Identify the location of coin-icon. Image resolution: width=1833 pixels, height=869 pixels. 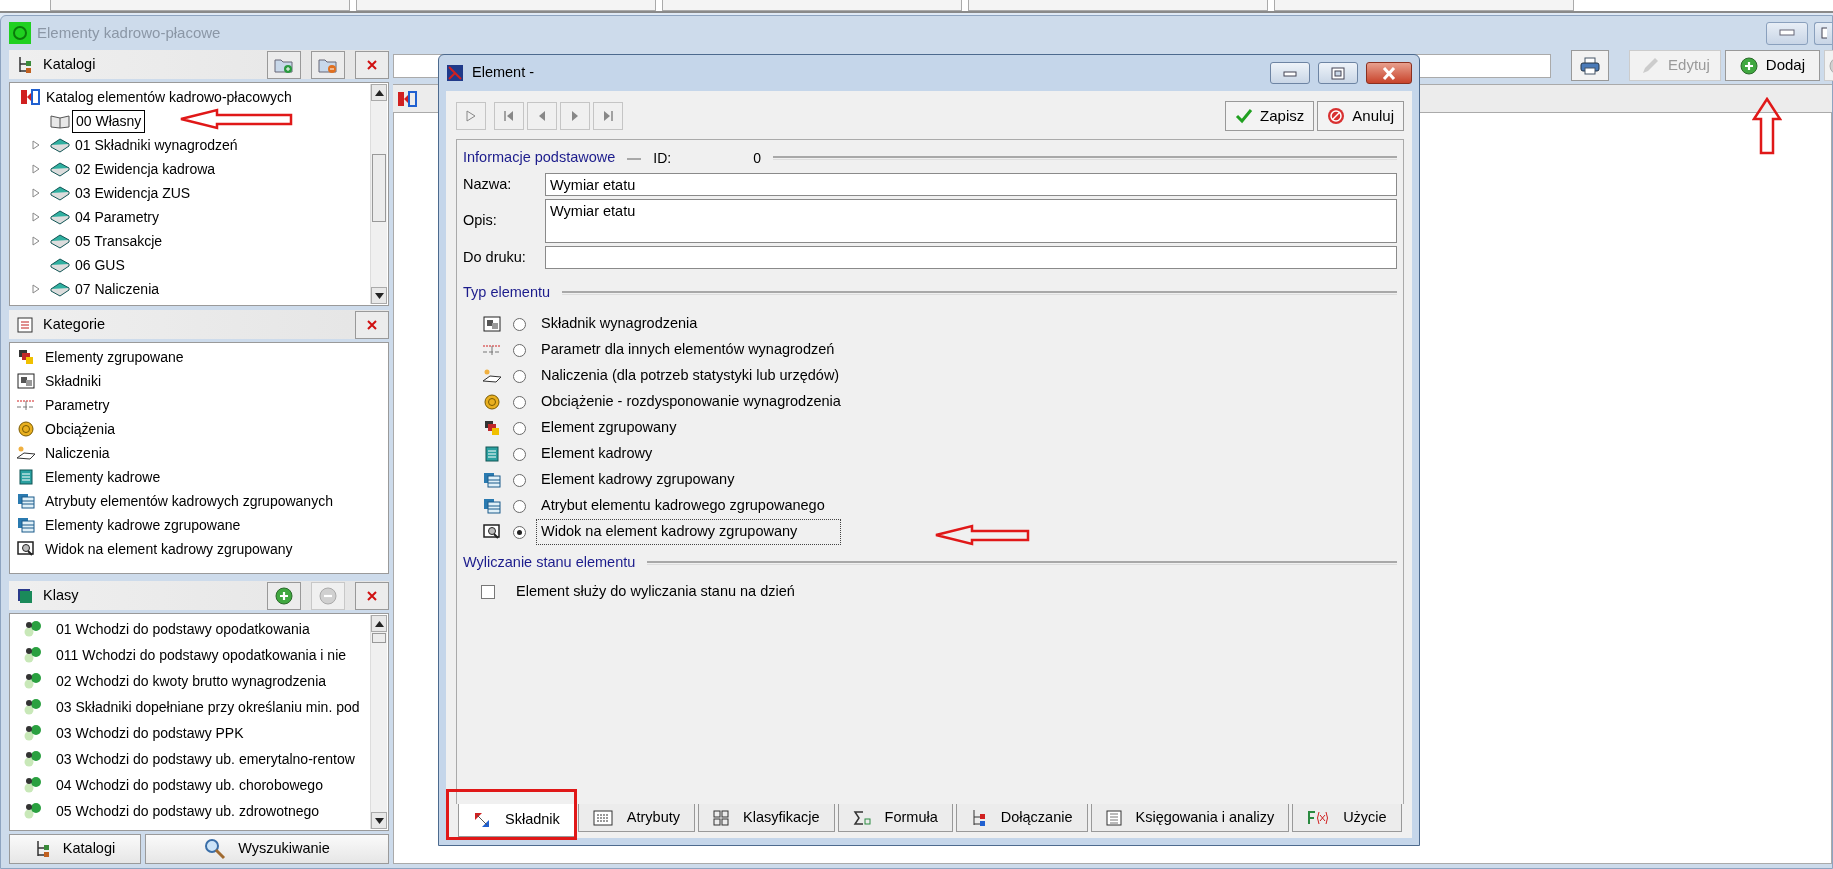
(26, 429).